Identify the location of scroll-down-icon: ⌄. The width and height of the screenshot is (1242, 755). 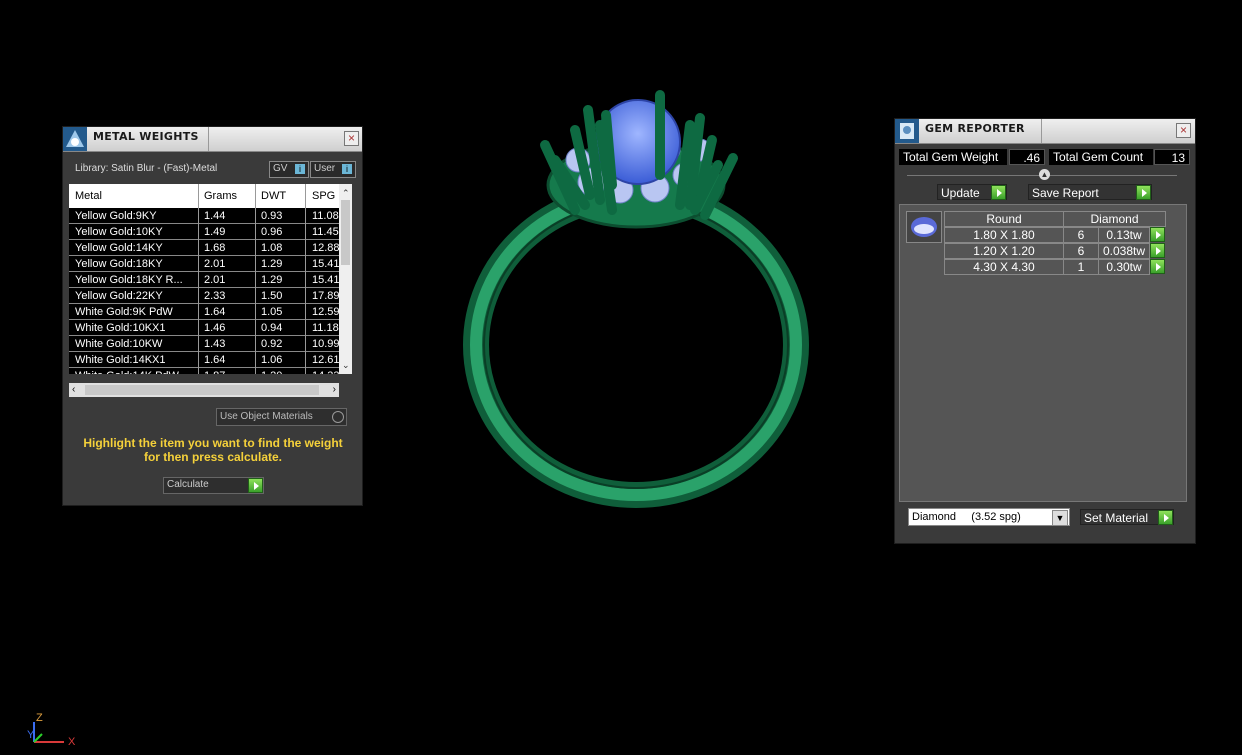
(346, 365).